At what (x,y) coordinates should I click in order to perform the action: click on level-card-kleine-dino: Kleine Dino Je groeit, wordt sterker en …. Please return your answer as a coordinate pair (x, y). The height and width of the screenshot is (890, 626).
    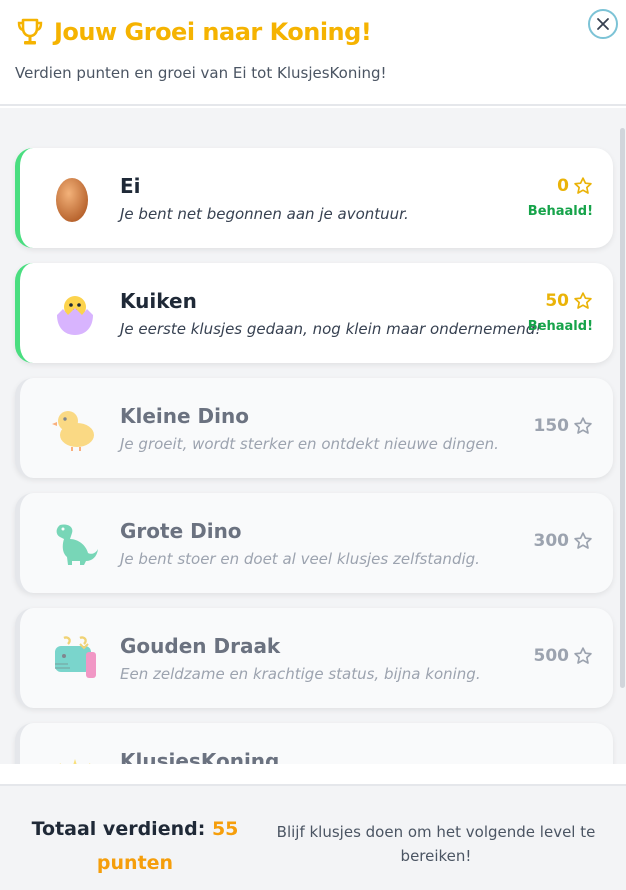
    Looking at the image, I should click on (314, 428).